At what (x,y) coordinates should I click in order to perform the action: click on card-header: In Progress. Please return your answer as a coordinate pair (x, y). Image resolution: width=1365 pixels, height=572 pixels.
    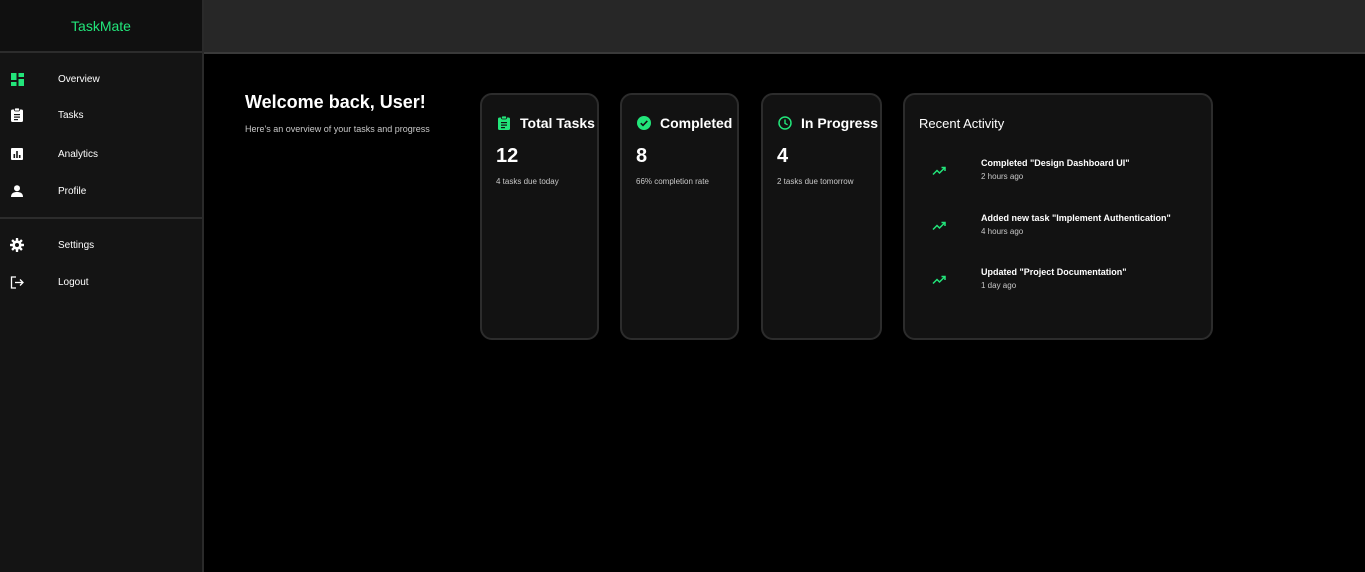
    Looking at the image, I should click on (827, 123).